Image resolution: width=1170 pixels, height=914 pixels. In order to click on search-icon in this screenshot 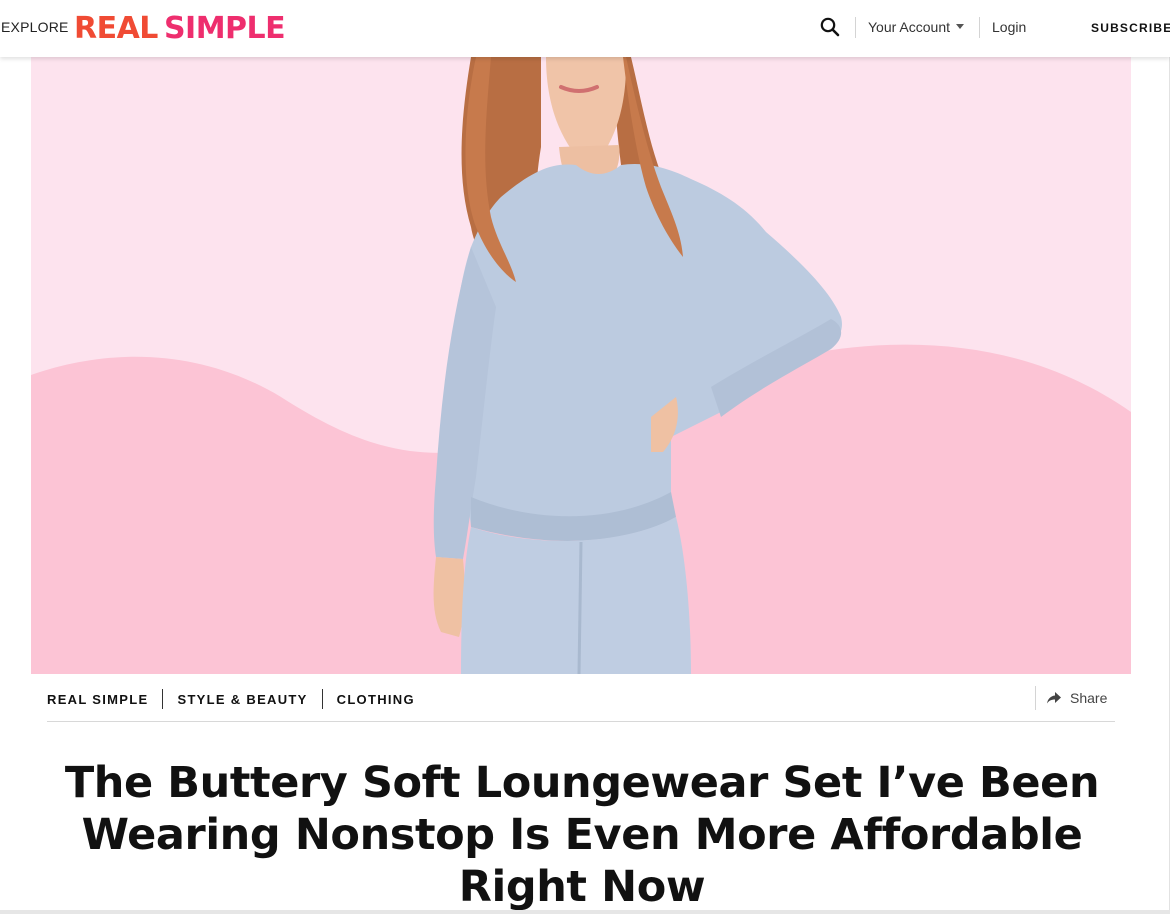, I will do `click(830, 27)`.